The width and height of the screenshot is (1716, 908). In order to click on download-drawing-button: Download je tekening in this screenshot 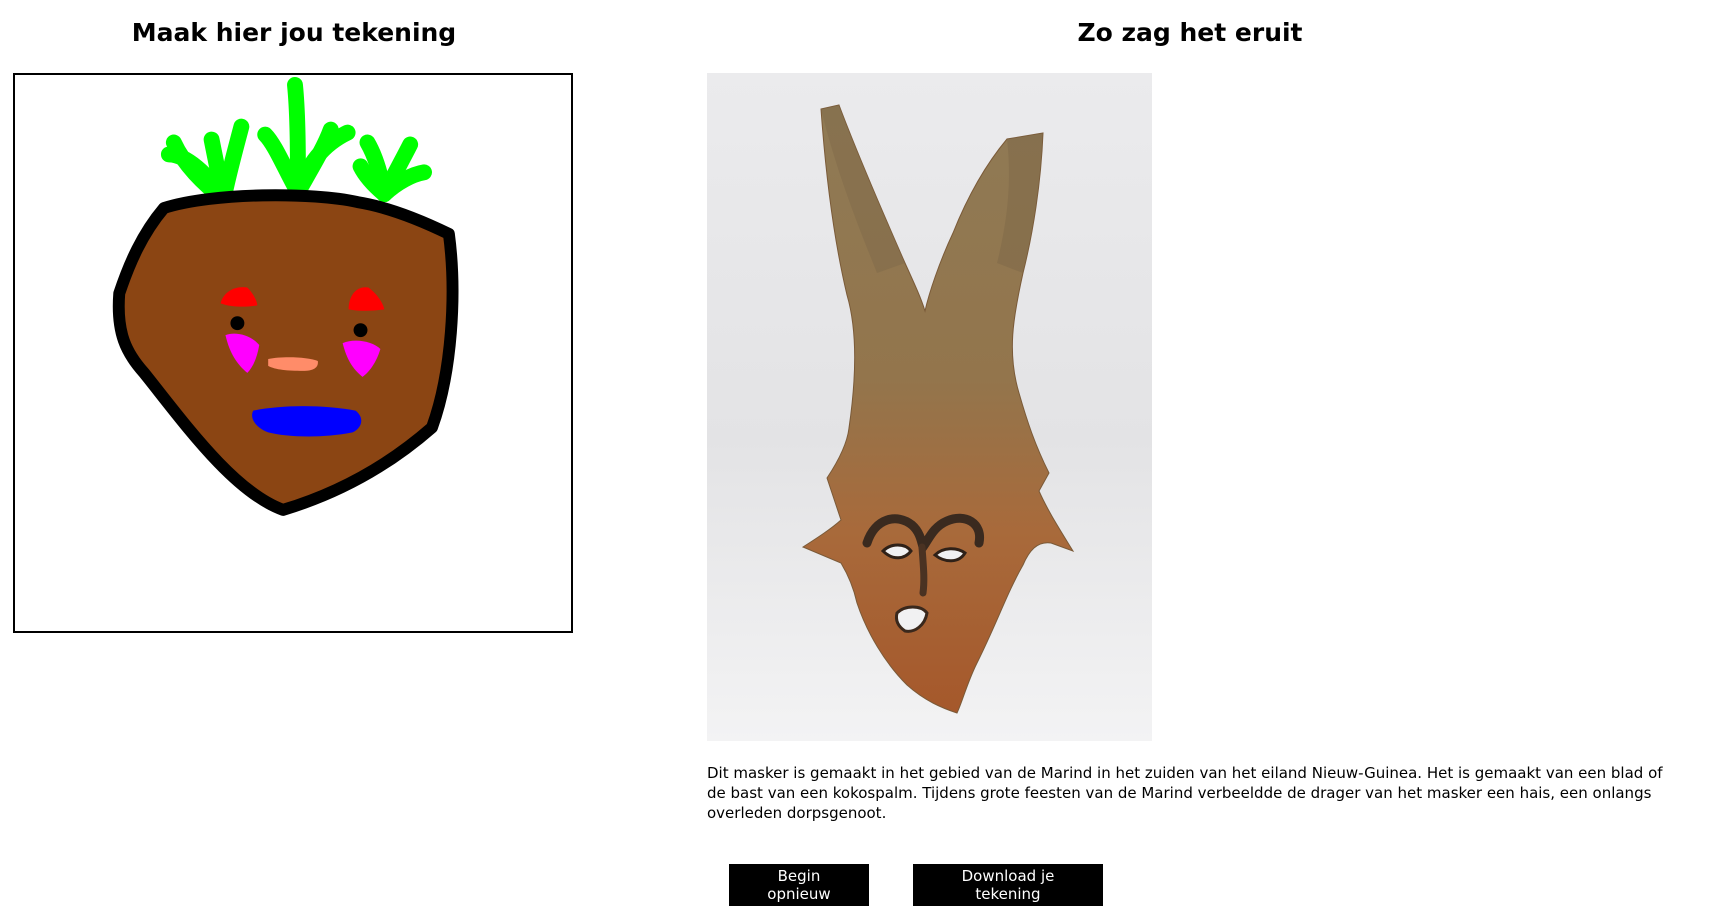, I will do `click(1008, 885)`.